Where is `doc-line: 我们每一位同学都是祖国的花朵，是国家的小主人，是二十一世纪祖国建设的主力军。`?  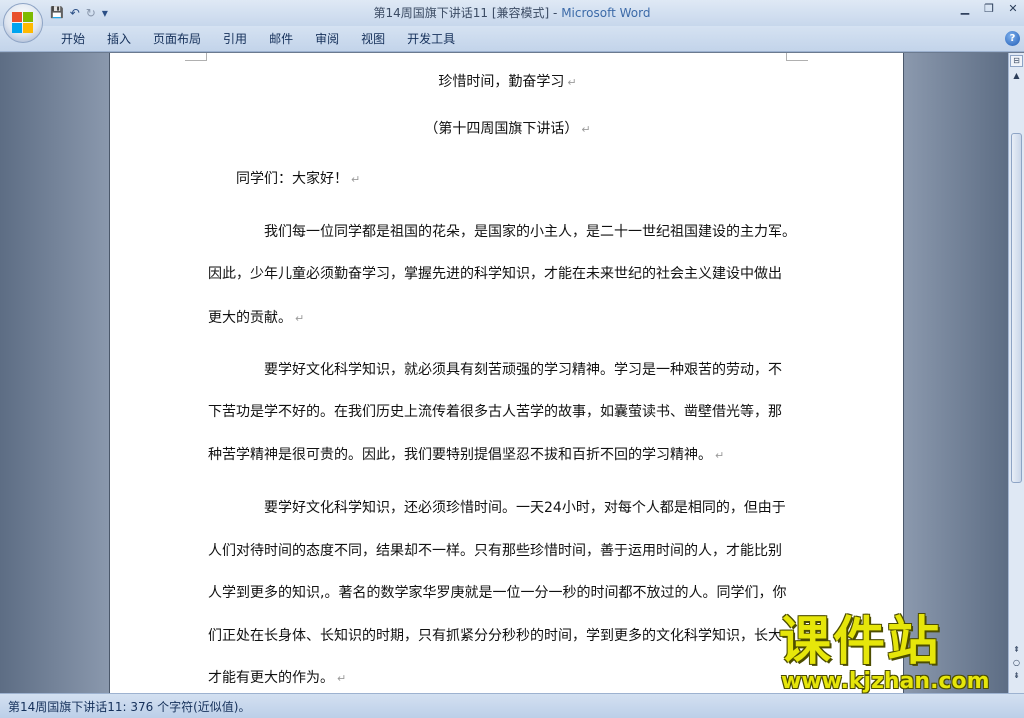 doc-line: 我们每一位同学都是祖国的花朵，是国家的小主人，是二十一世纪祖国建设的主力军。 is located at coordinates (530, 232).